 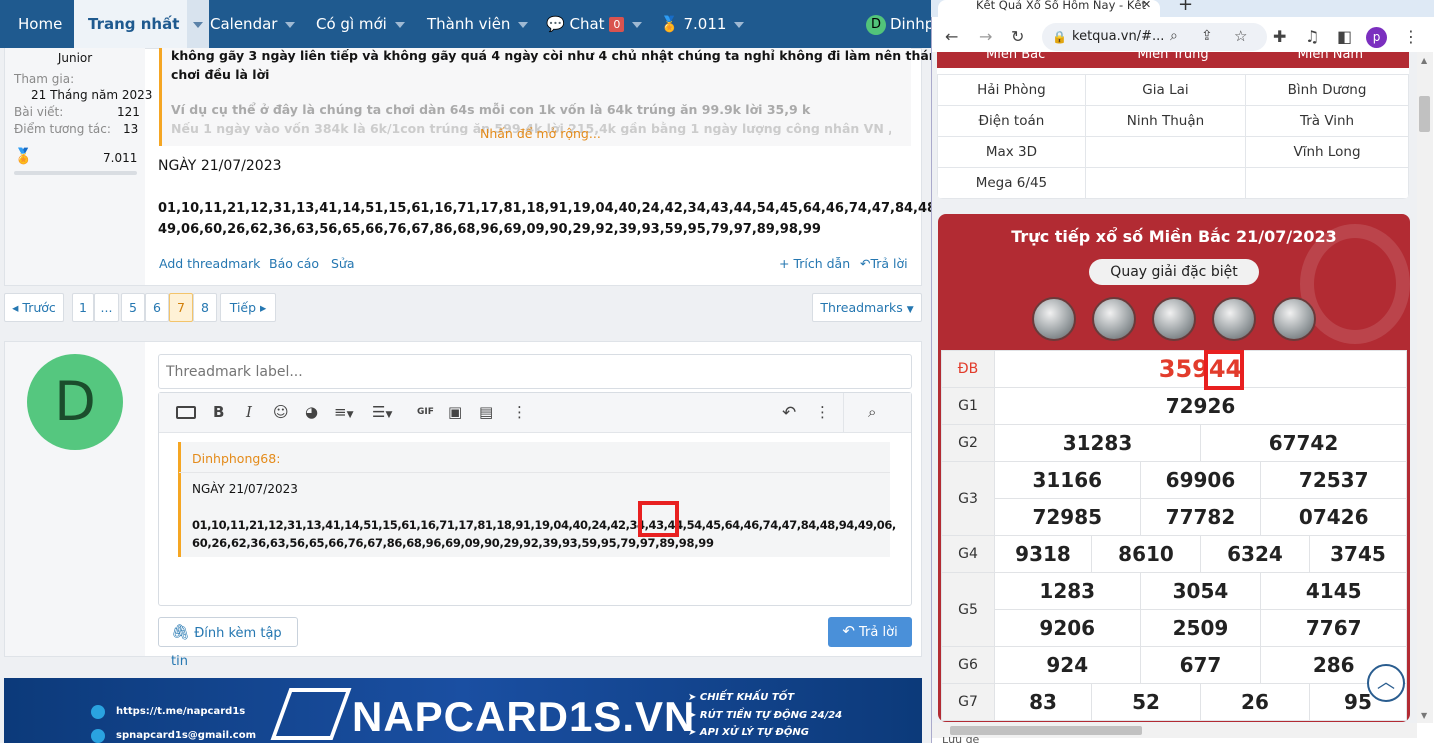 What do you see at coordinates (1011, 121) in the screenshot?
I see `region-link: Điện toán` at bounding box center [1011, 121].